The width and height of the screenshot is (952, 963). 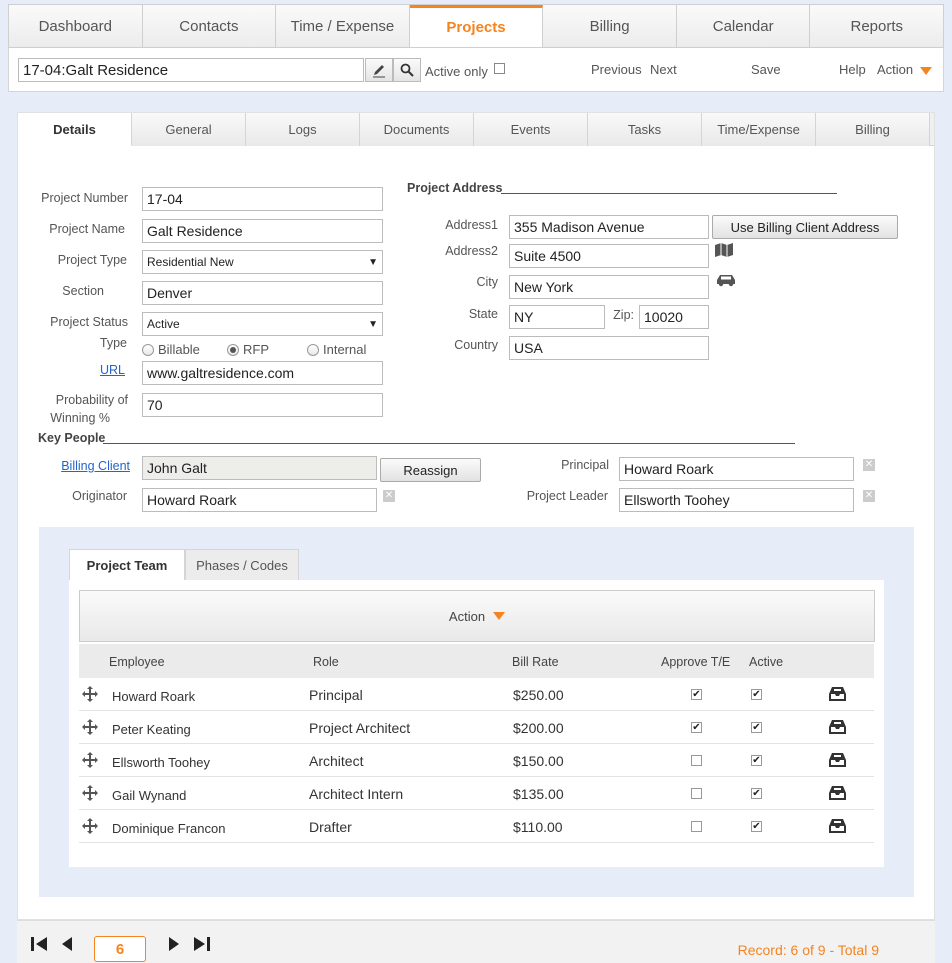 I want to click on subtab-events: Events, so click(x=531, y=129).